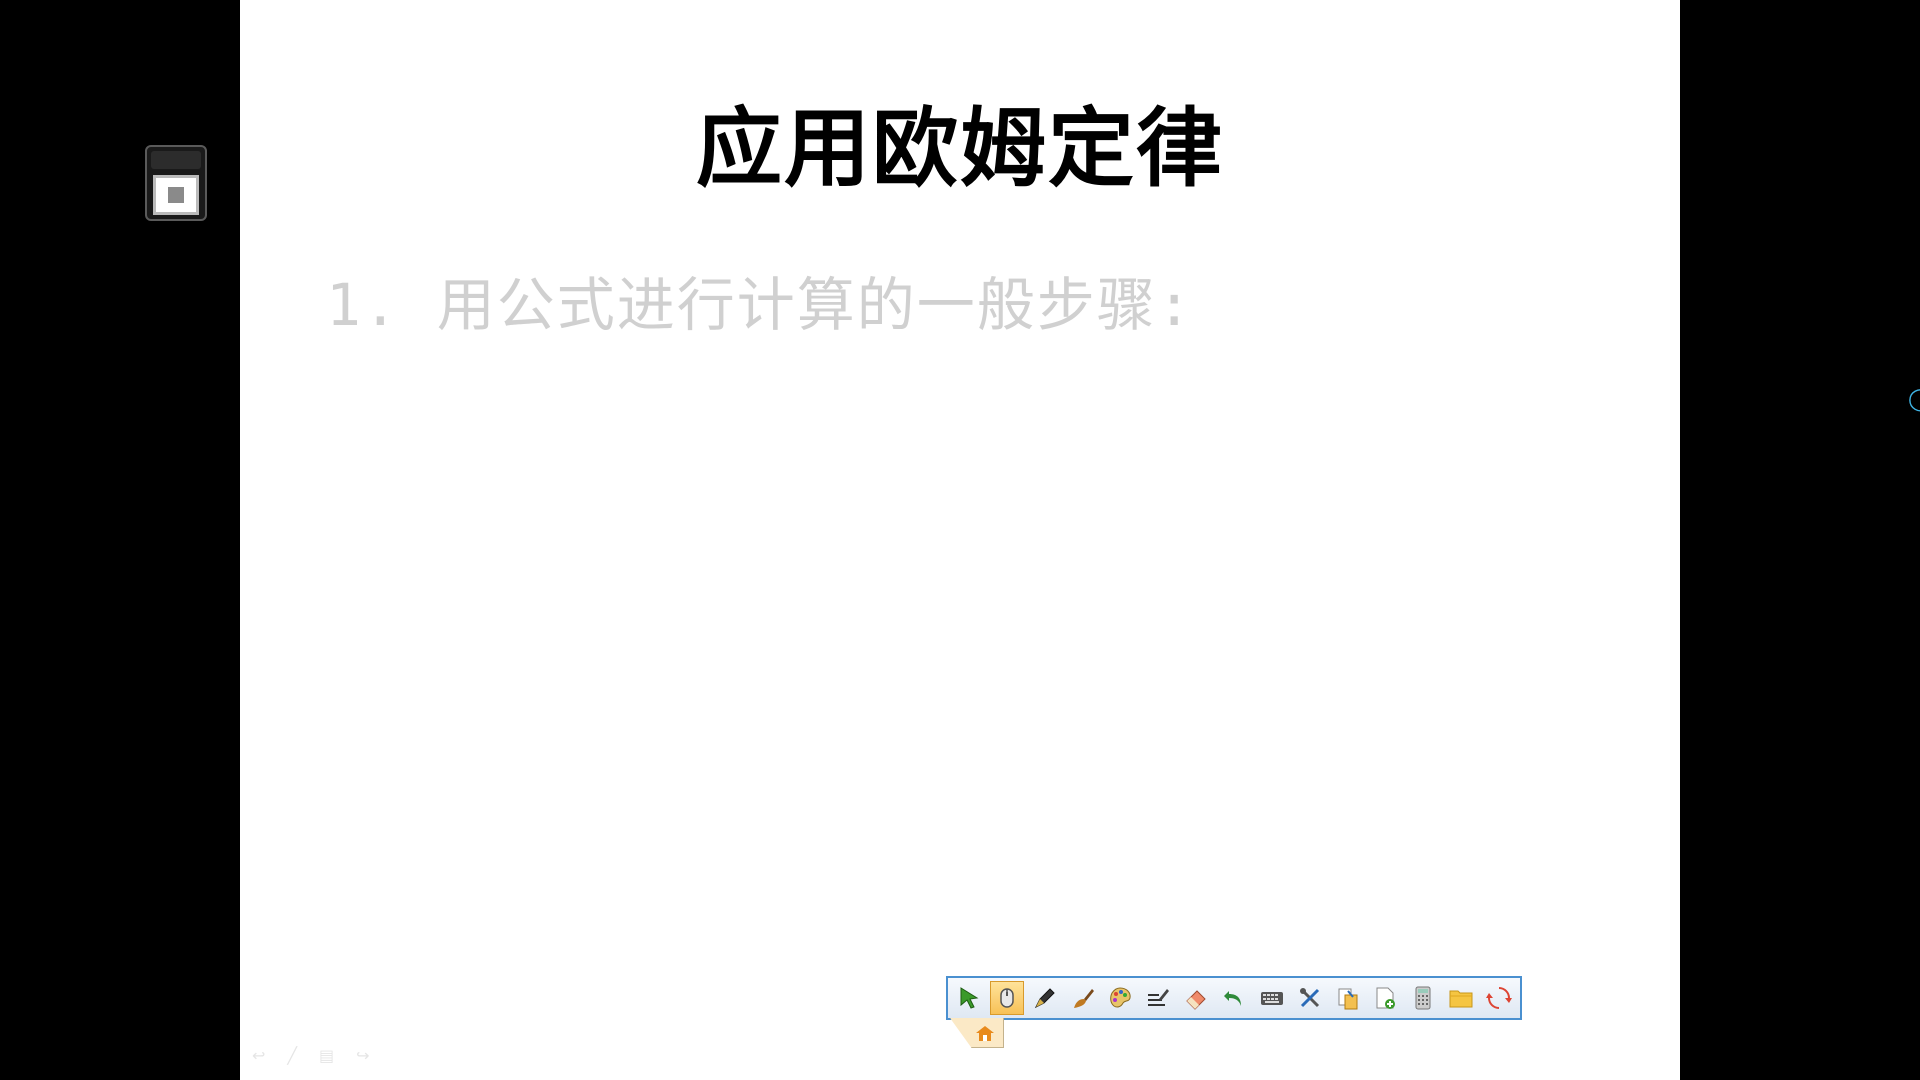  What do you see at coordinates (1499, 998) in the screenshot?
I see `refresh-icon` at bounding box center [1499, 998].